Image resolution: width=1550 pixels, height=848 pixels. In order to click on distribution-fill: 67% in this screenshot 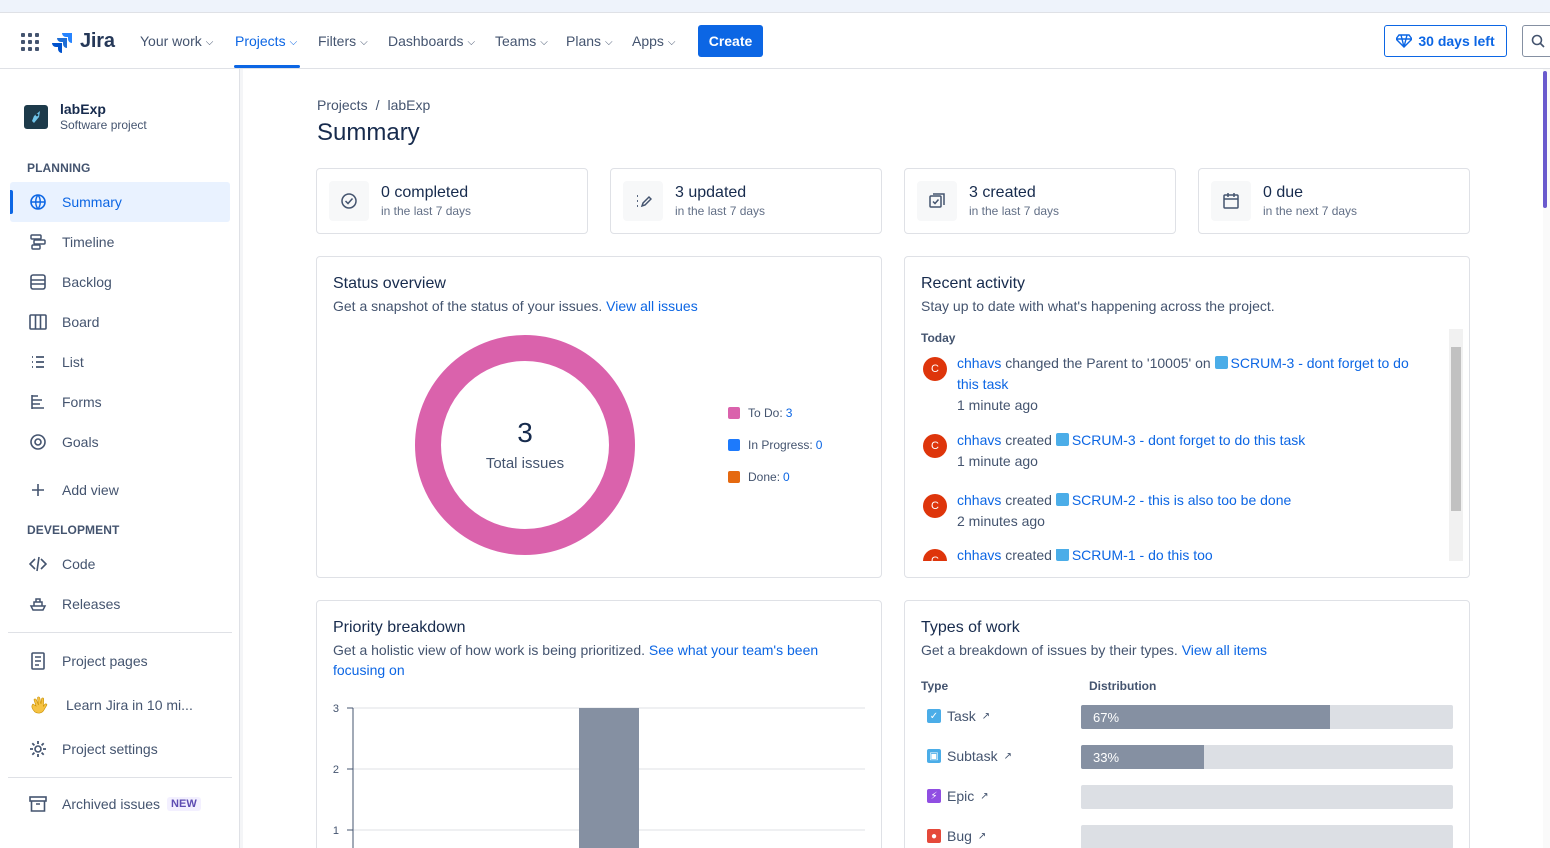, I will do `click(1206, 717)`.